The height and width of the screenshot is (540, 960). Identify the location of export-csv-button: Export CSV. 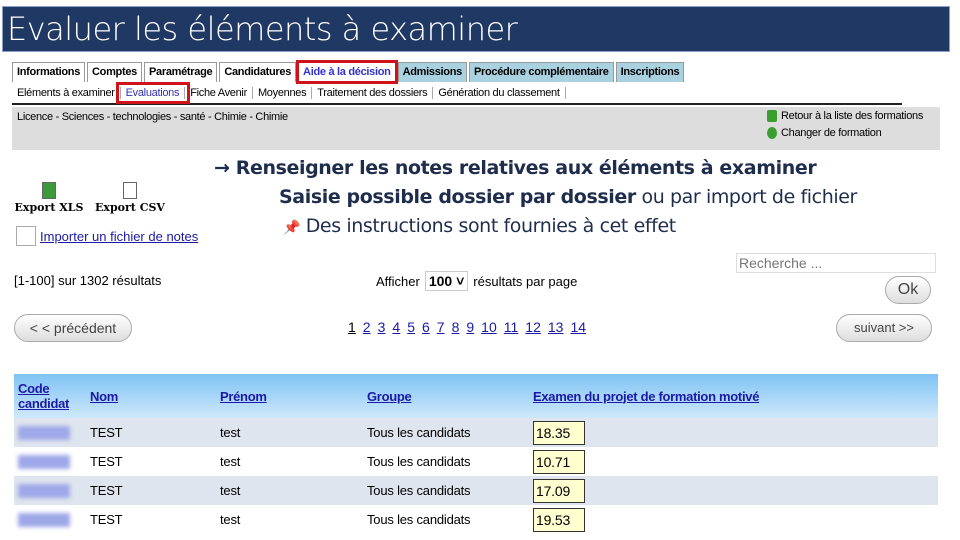
(130, 198).